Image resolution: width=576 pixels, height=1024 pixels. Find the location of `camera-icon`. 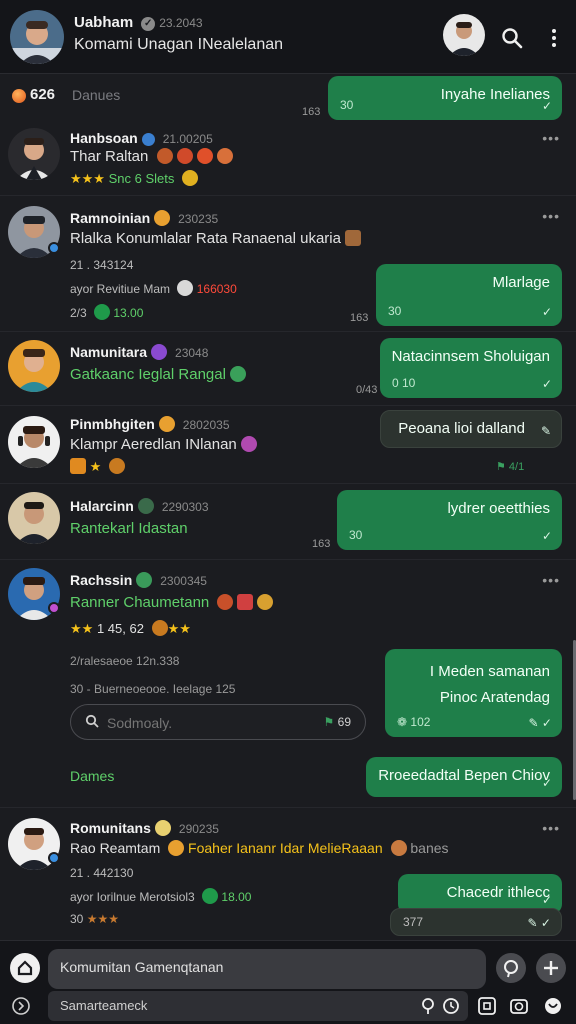

camera-icon is located at coordinates (519, 1006).